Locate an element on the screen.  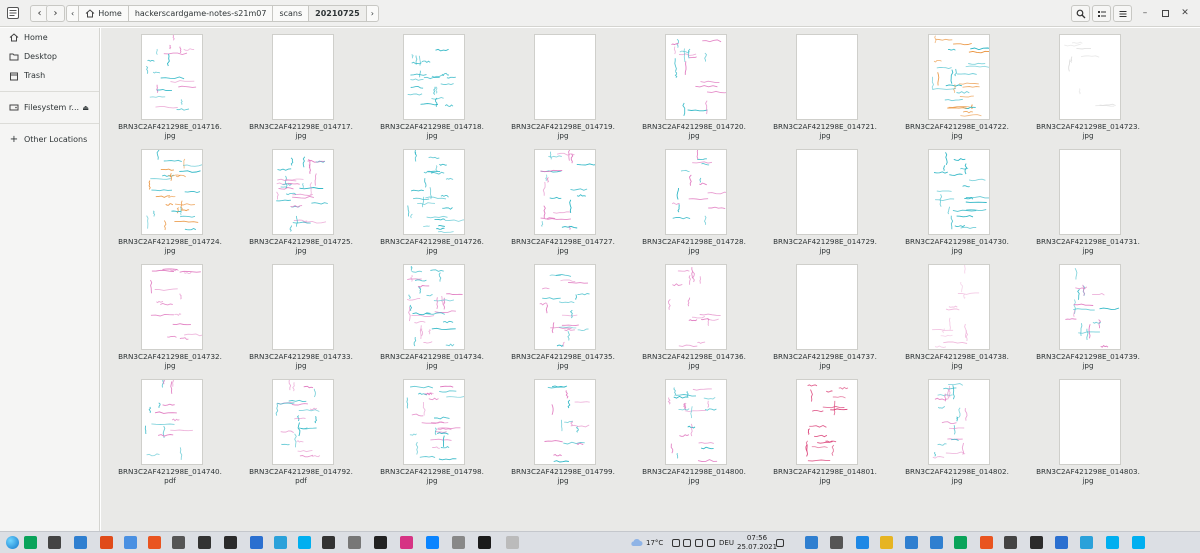
minimize-button: – is located at coordinates (1145, 13).